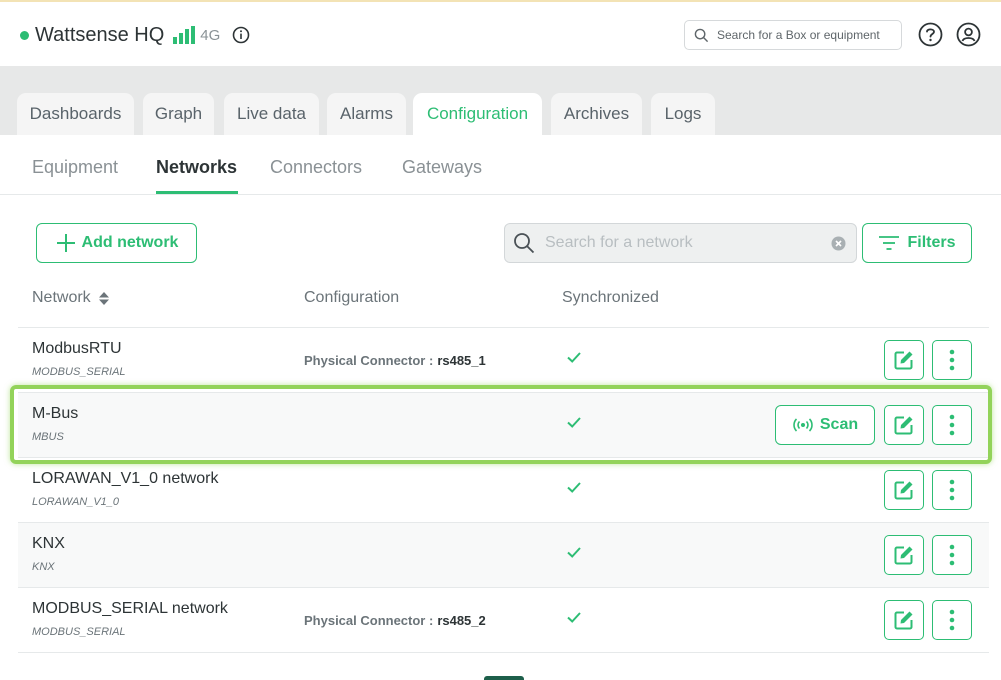 The height and width of the screenshot is (680, 1001). Describe the element at coordinates (130, 608) in the screenshot. I see `network-name: MODBUS_SERIAL network` at that location.